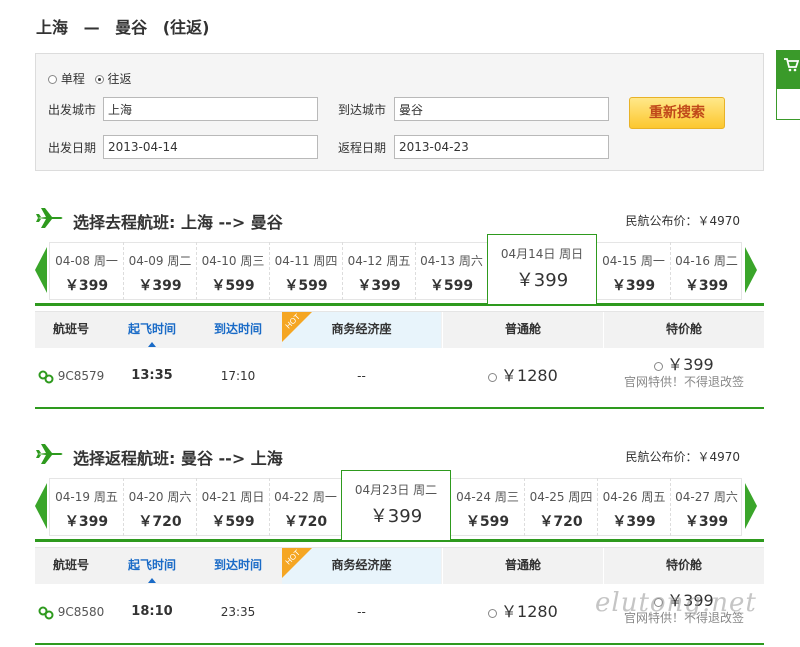  Describe the element at coordinates (93, 78) in the screenshot. I see `trip-type-group: 单程 往返` at that location.